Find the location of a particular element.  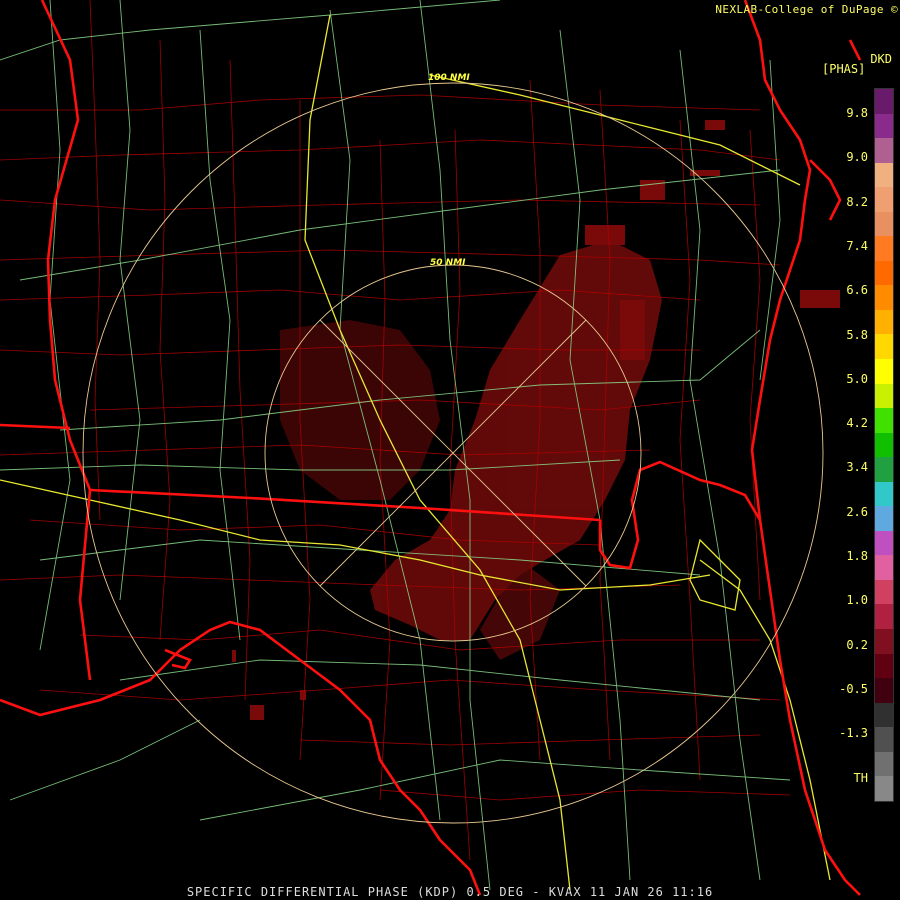

product-code: DKD is located at coordinates (881, 59).